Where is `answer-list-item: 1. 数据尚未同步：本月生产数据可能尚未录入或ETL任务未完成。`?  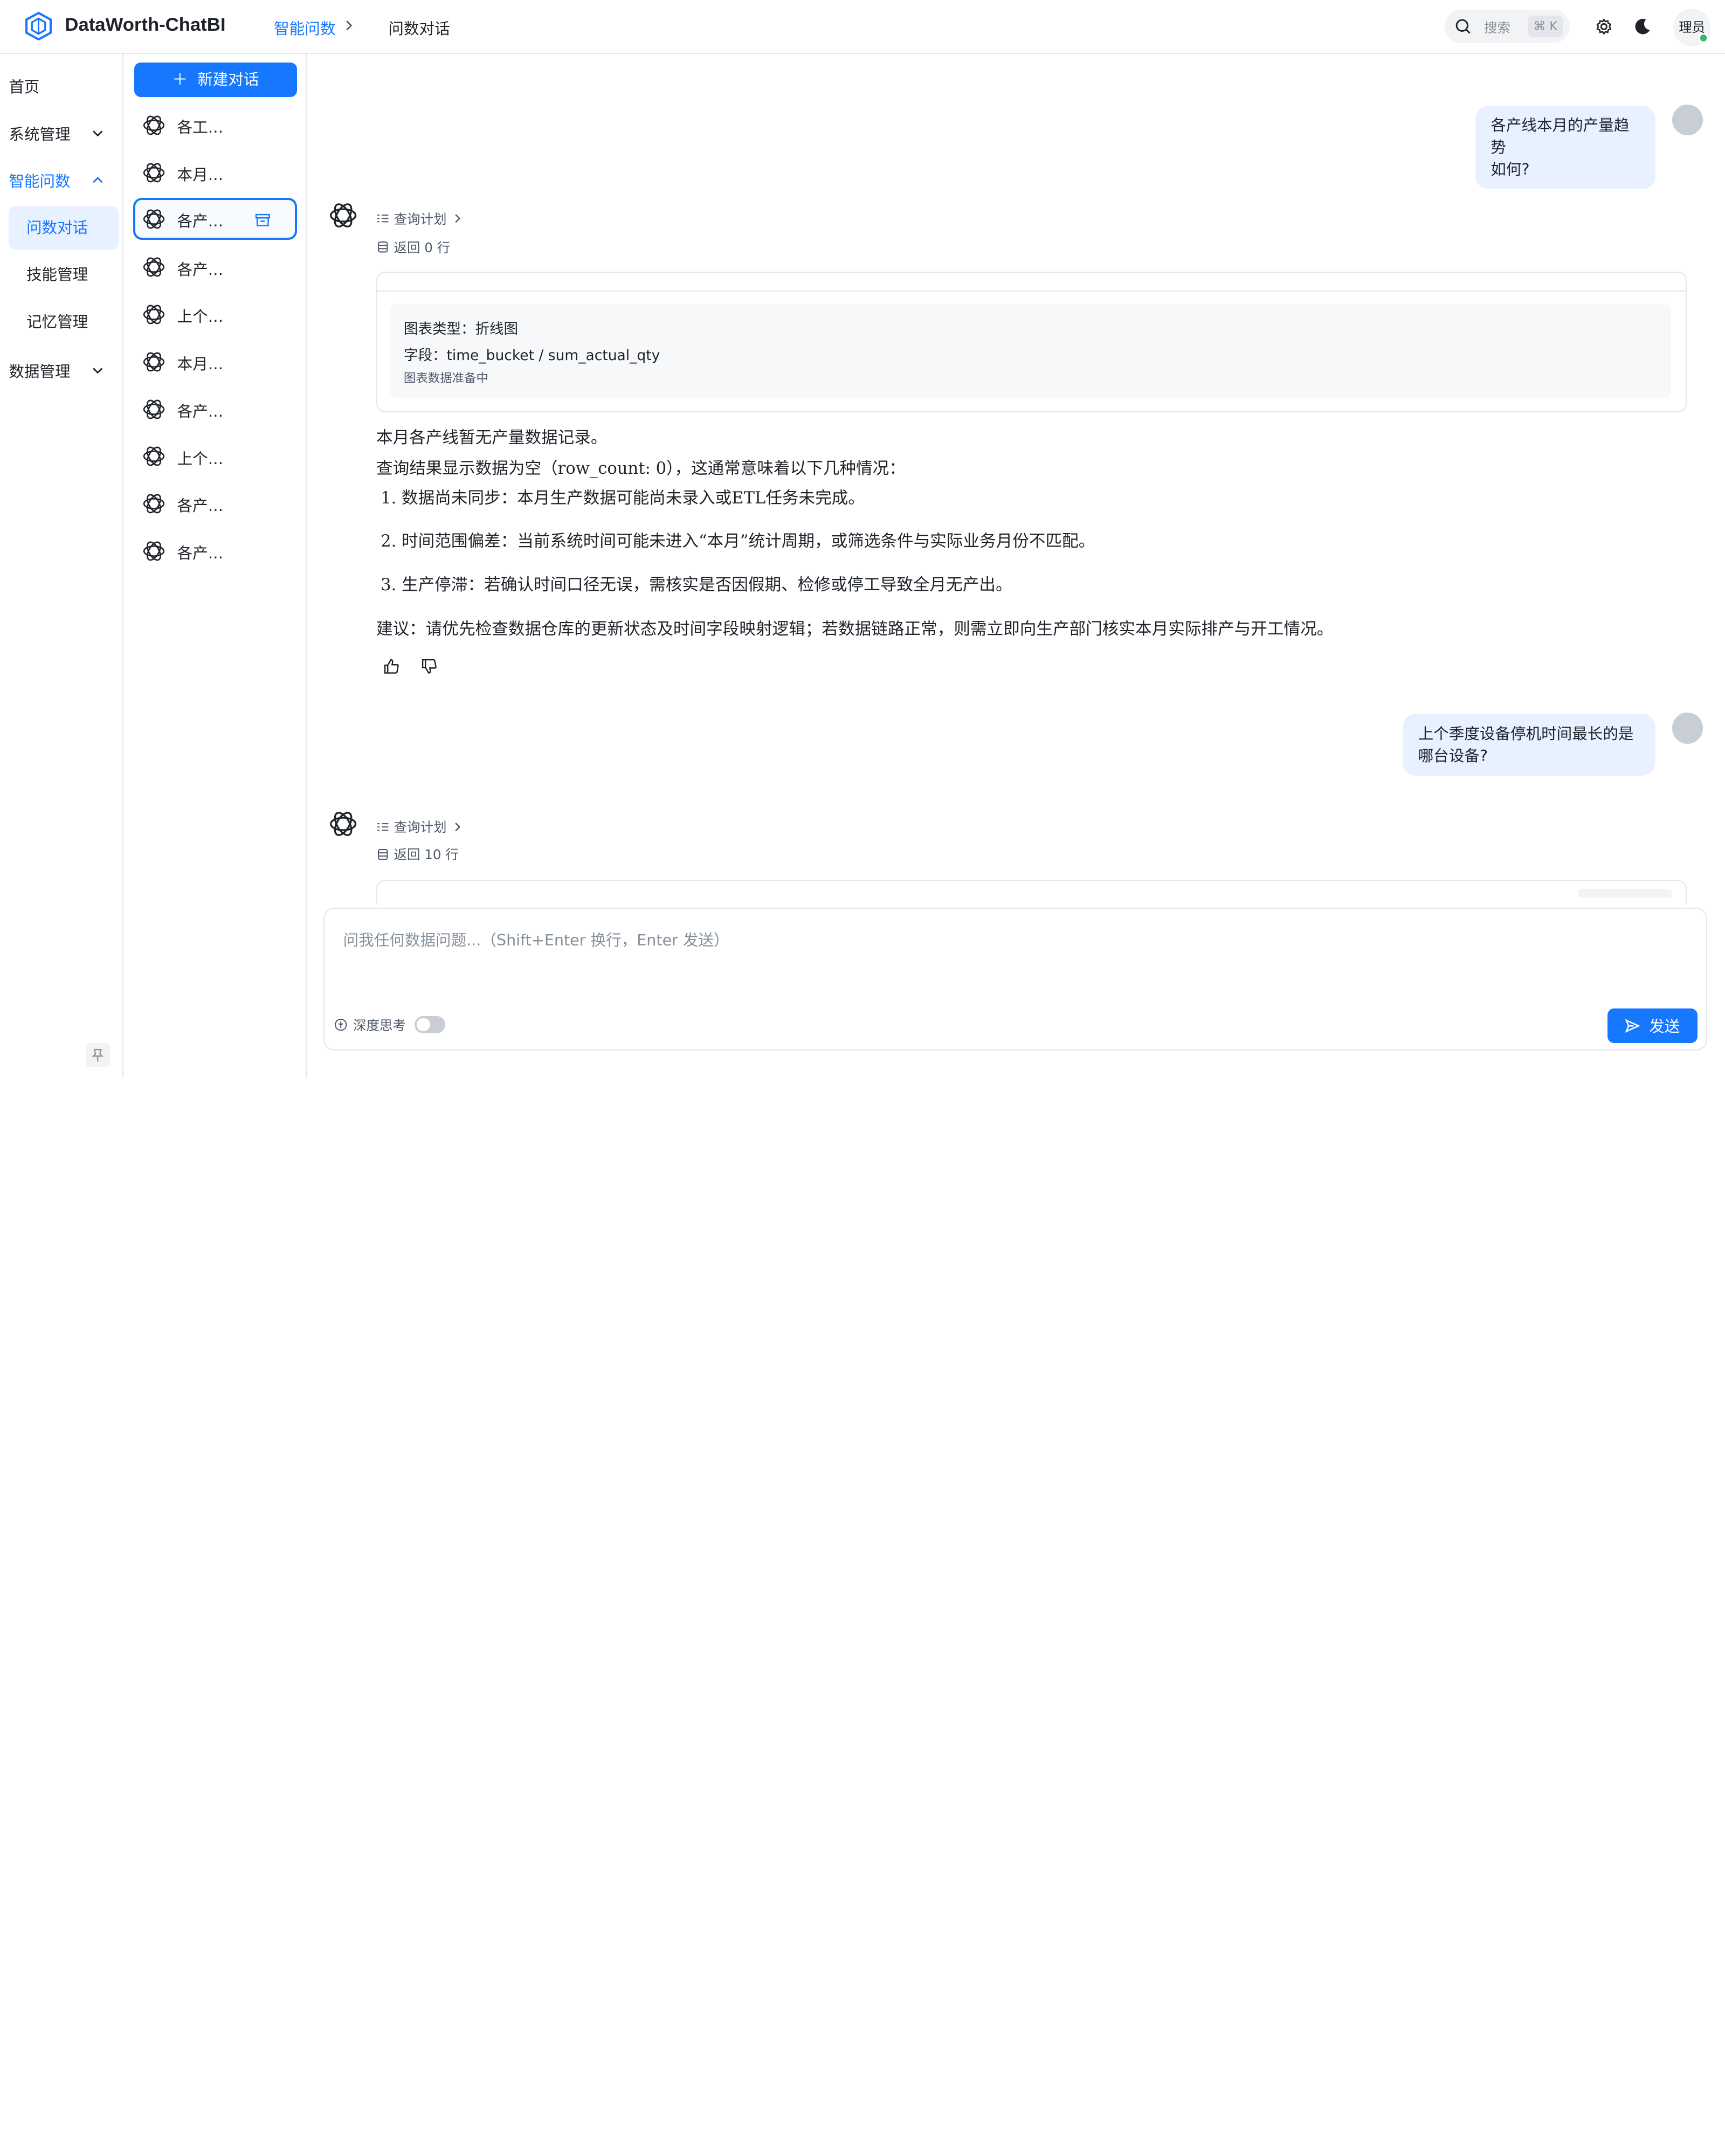 answer-list-item: 1. 数据尚未同步：本月生产数据可能尚未录入或ETL任务未完成。 is located at coordinates (623, 498).